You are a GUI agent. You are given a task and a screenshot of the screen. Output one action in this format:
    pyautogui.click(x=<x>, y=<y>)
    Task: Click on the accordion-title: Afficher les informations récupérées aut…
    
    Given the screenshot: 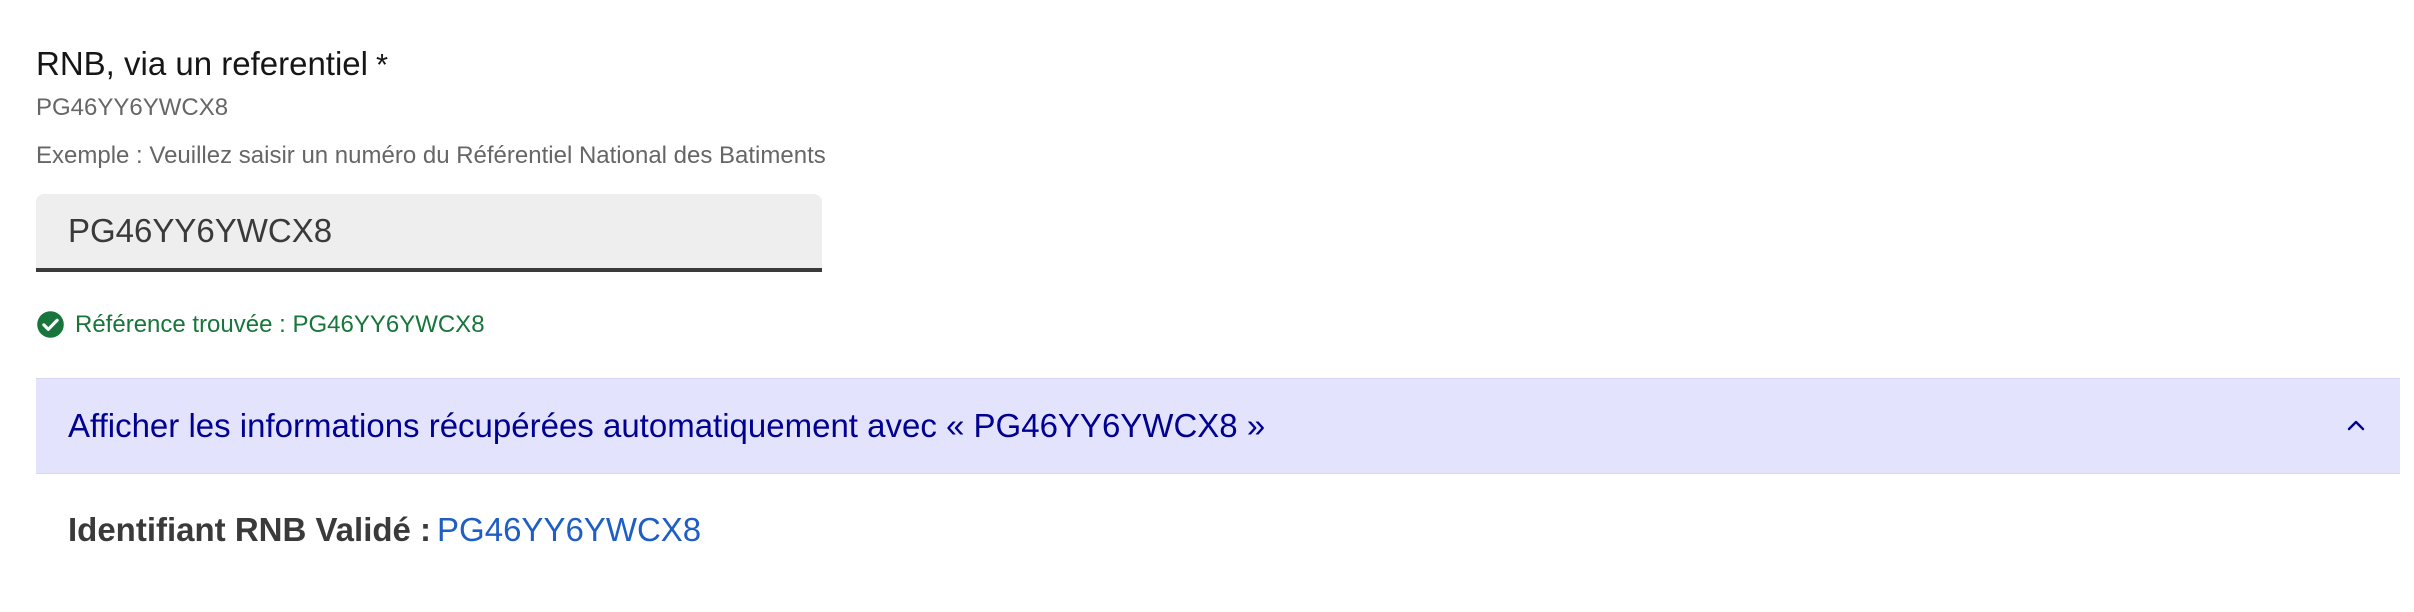 What is the action you would take?
    pyautogui.click(x=667, y=425)
    